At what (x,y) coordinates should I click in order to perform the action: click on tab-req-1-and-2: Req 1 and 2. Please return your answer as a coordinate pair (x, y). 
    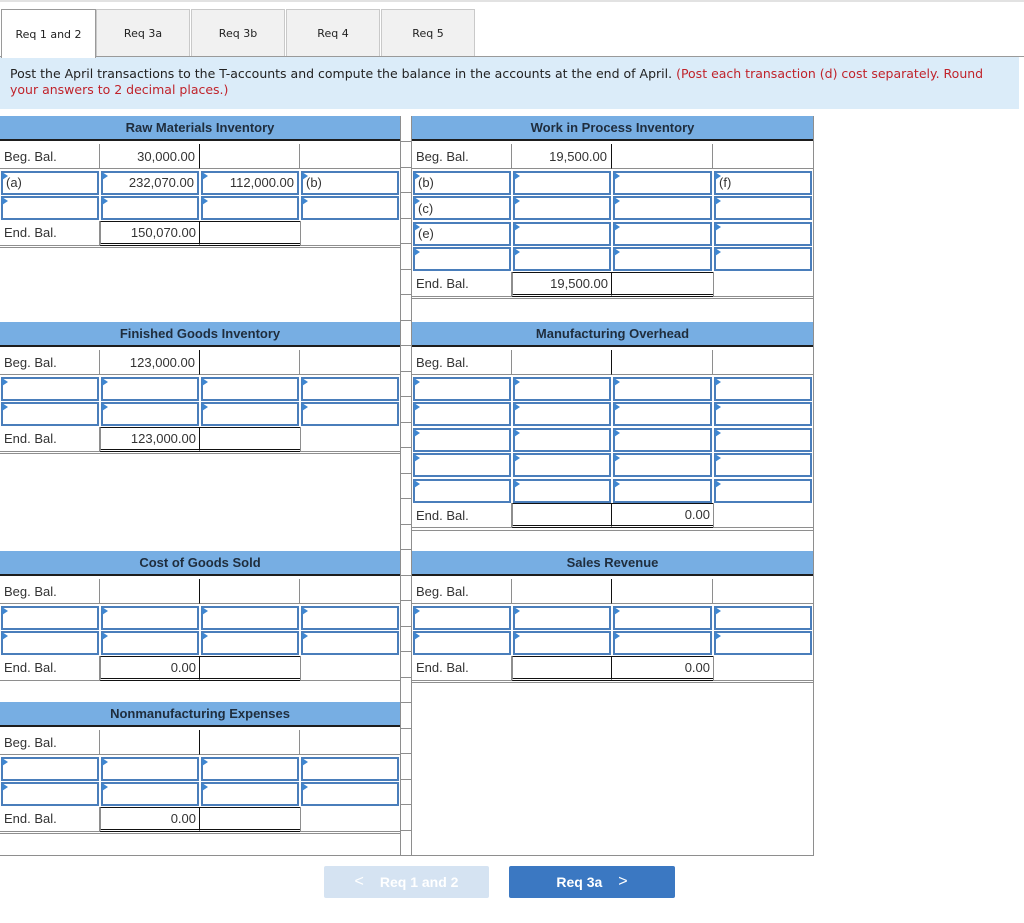
    Looking at the image, I should click on (48, 33).